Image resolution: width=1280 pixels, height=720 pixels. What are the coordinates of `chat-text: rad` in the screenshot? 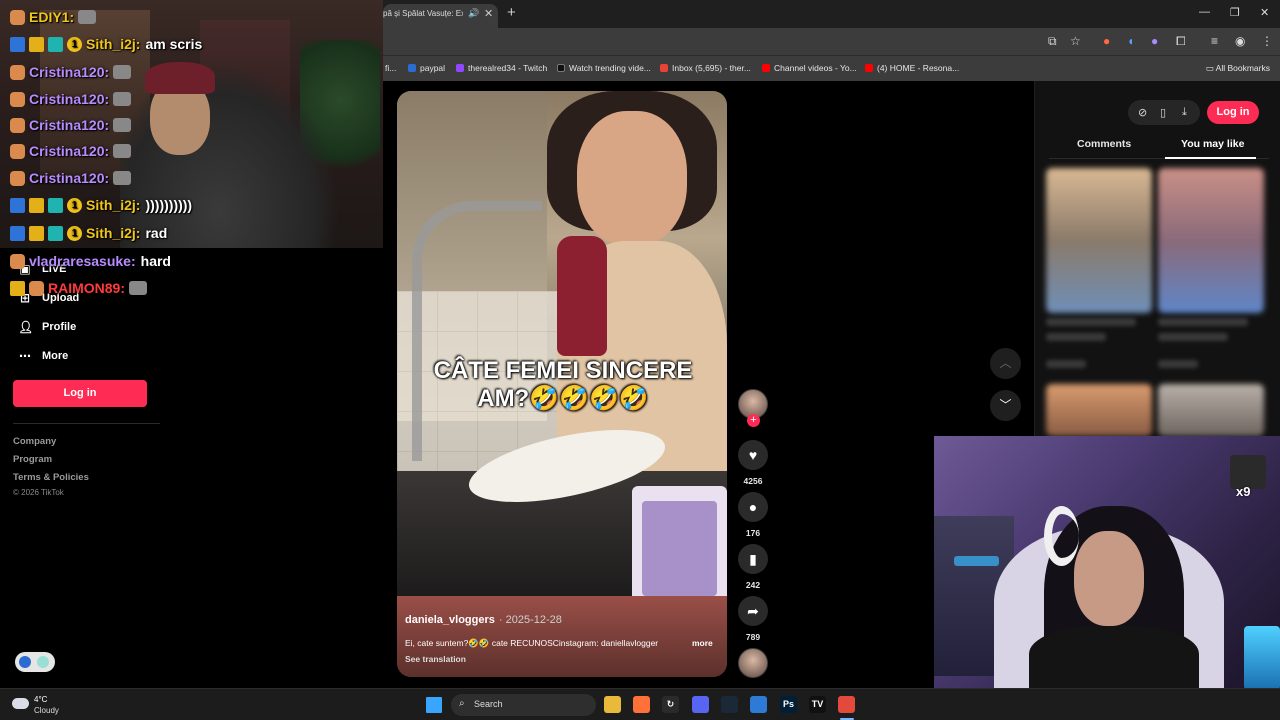 It's located at (156, 233).